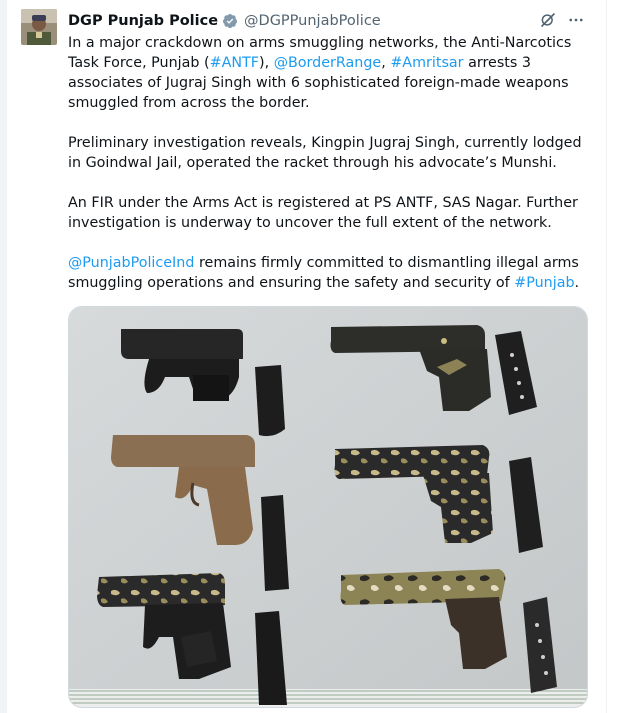 The height and width of the screenshot is (713, 623). I want to click on user-handle: @DGPPunjabPolice, so click(312, 21).